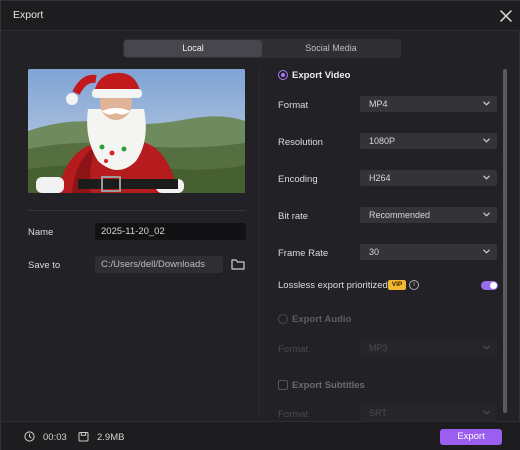  I want to click on vip-badge: VIP, so click(397, 285).